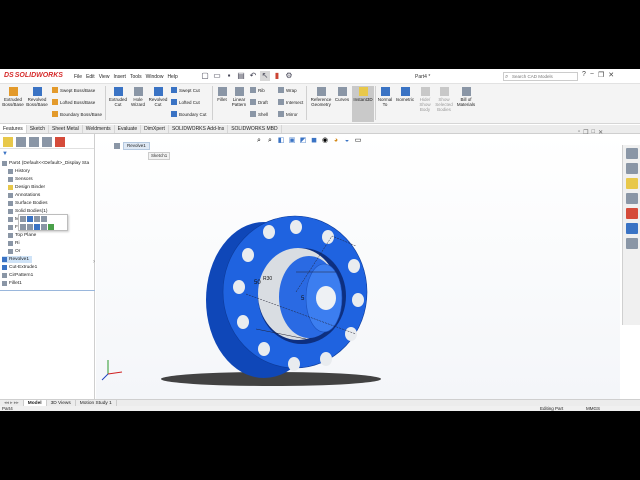 This screenshot has height=480, width=640. I want to click on edit-sketch-icon, so click(30, 219).